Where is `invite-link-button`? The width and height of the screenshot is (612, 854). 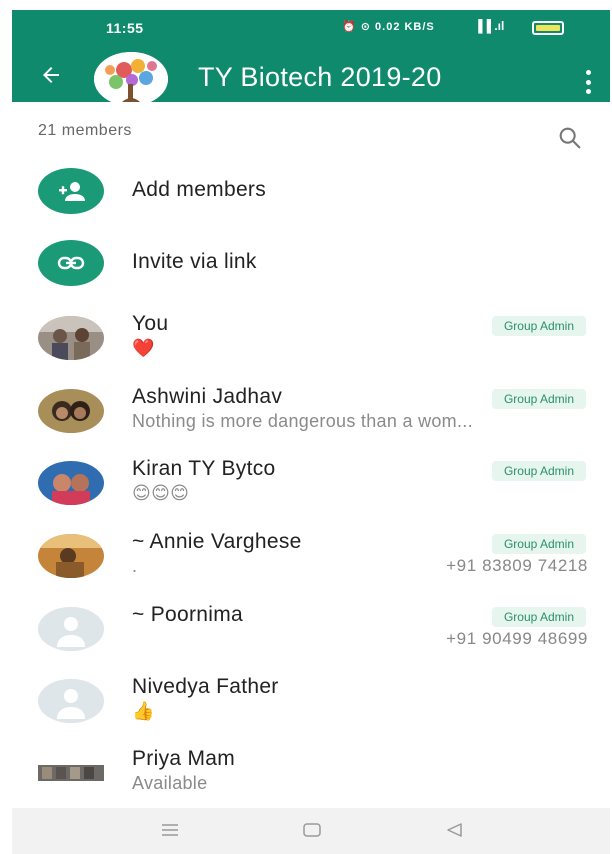 invite-link-button is located at coordinates (71, 263).